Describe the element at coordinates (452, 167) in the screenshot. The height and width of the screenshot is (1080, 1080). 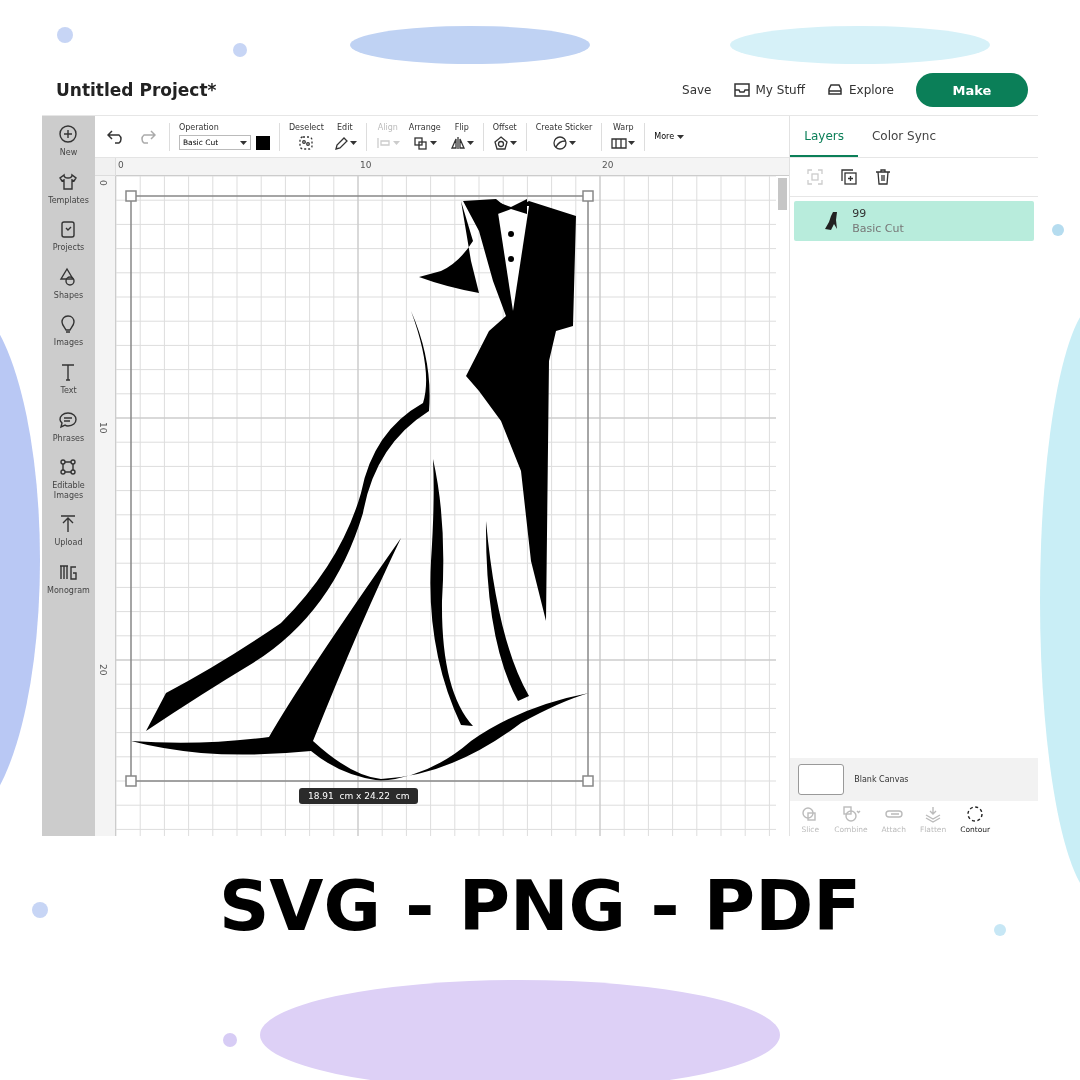
I see `horizontal-ruler: 0 10 20` at that location.